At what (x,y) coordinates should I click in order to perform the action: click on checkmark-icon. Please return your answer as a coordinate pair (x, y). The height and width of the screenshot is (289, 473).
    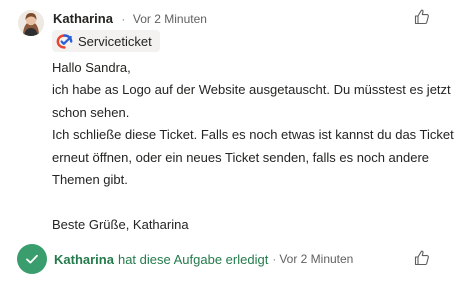
    Looking at the image, I should click on (32, 259).